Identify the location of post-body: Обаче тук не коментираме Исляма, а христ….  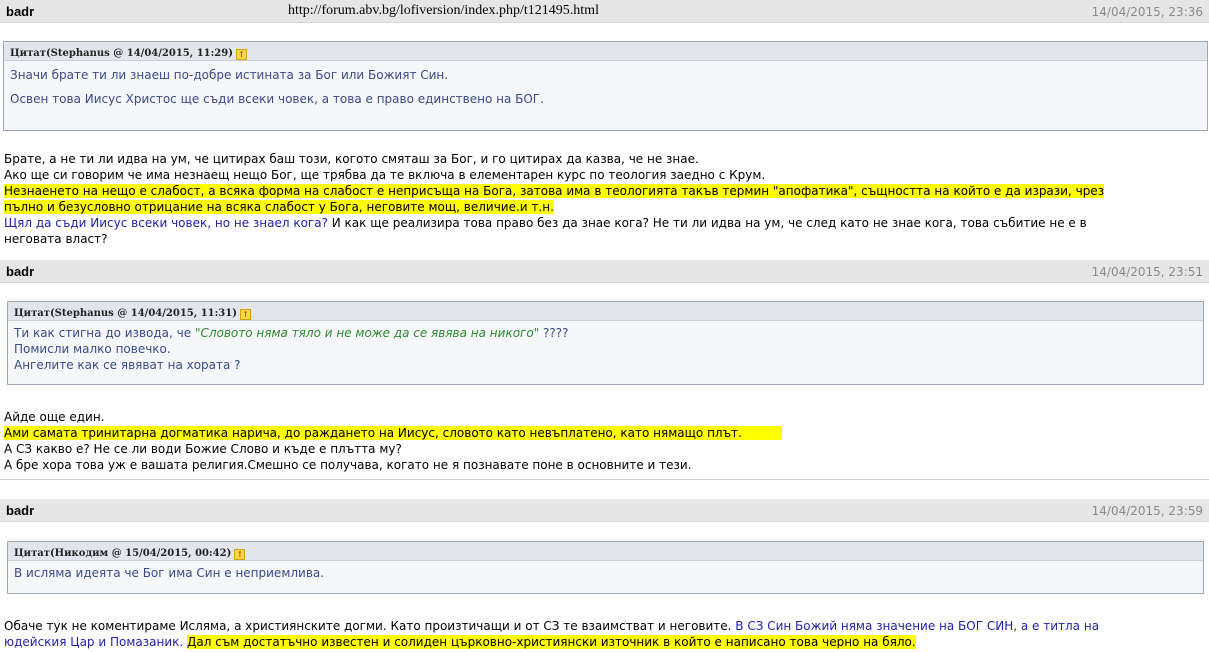
(604, 634).